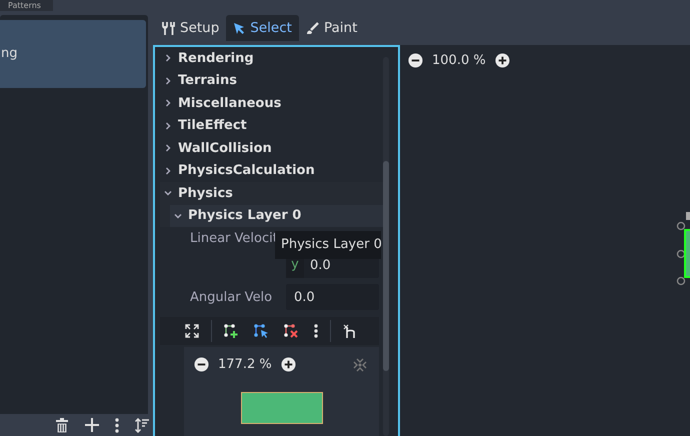  Describe the element at coordinates (459, 60) in the screenshot. I see `zoom-level: 100.0 %` at that location.